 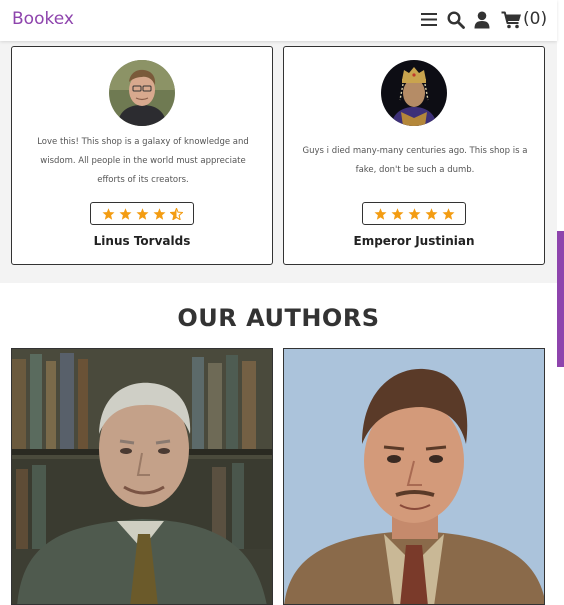 I want to click on scrollbar-thumb, so click(x=560, y=299).